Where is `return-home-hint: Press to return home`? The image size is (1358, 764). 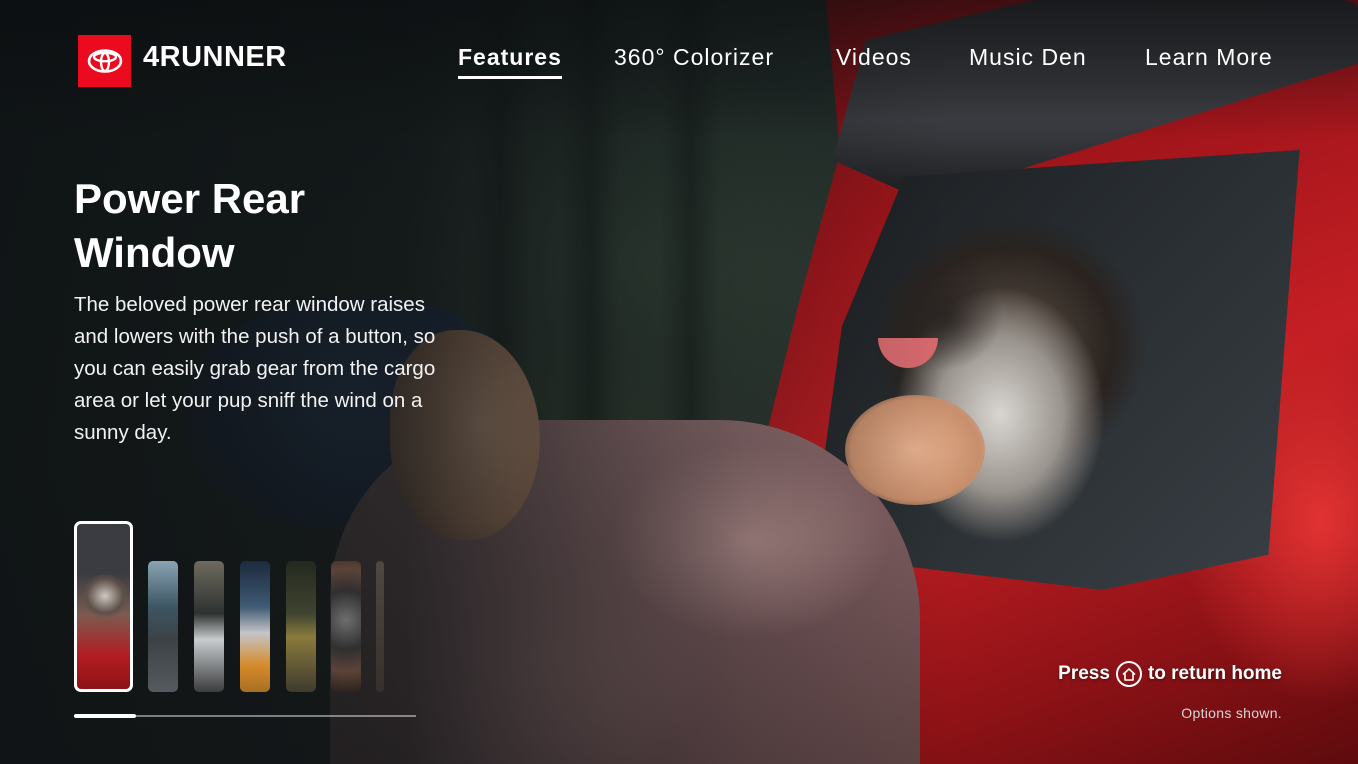 return-home-hint: Press to return home is located at coordinates (1170, 674).